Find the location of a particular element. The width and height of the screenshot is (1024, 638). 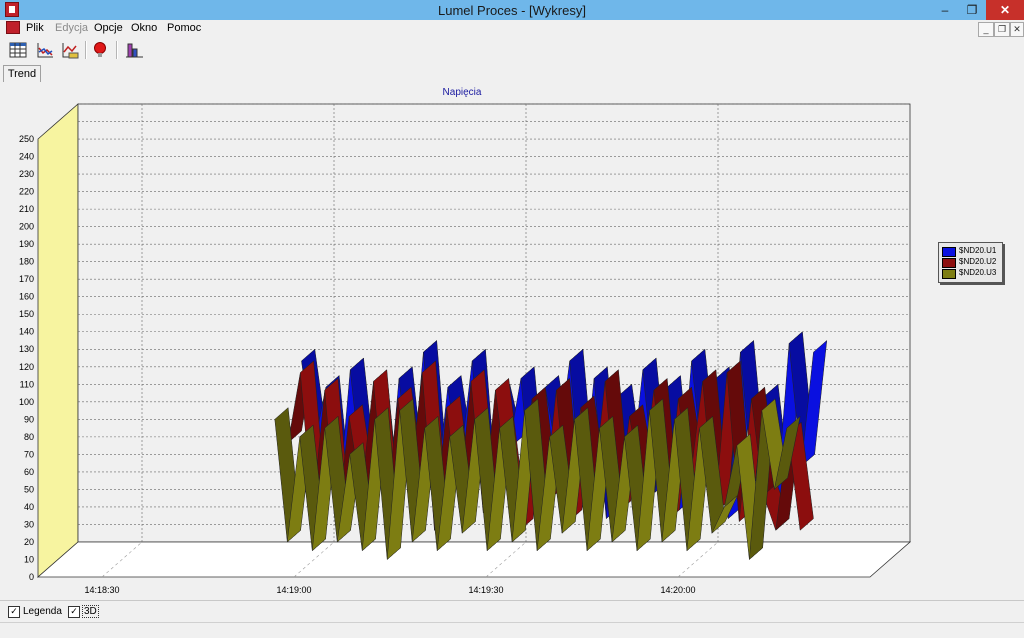

alarm-bulb-icon is located at coordinates (100, 50).